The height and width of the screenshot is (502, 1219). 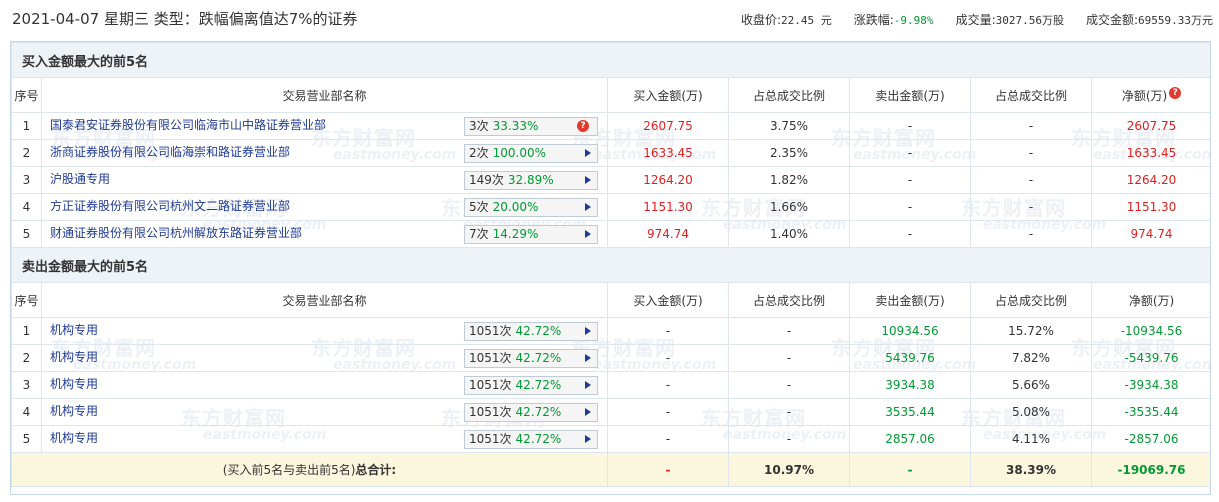 I want to click on sell-ratio-cell: 15.72%, so click(x=1031, y=331).